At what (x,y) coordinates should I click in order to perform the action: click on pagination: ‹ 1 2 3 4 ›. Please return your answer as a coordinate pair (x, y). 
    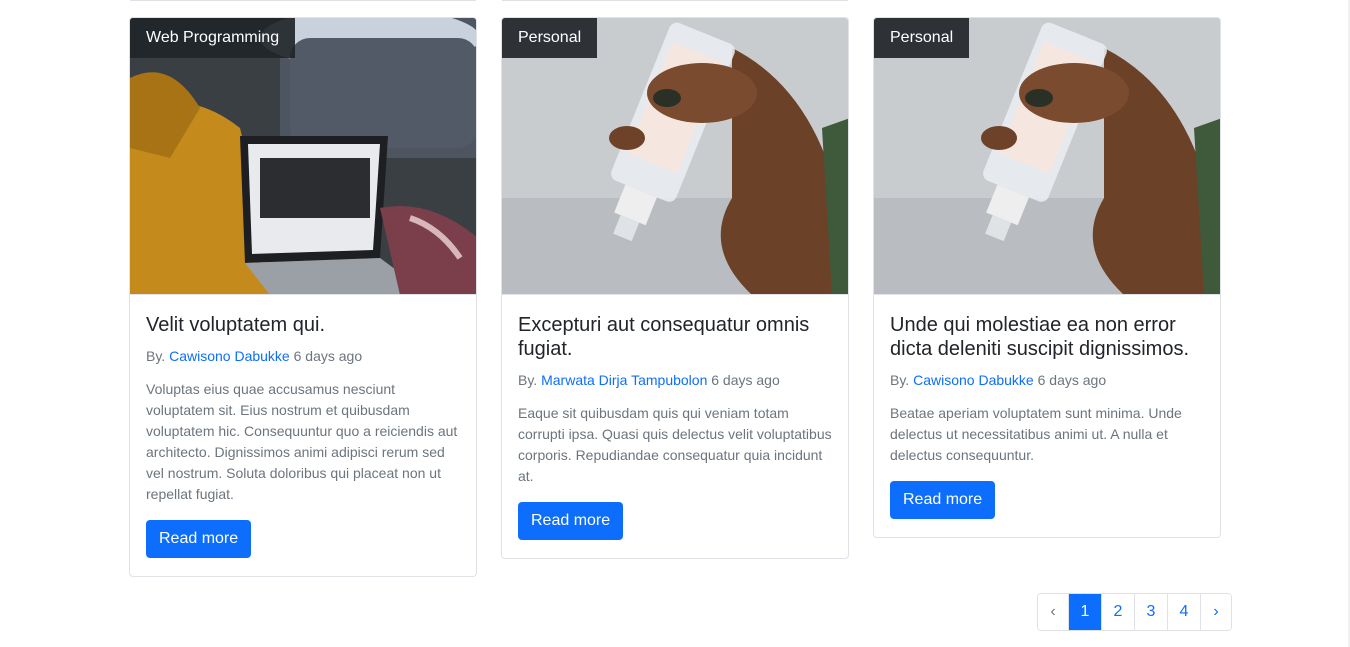
    Looking at the image, I should click on (1134, 612).